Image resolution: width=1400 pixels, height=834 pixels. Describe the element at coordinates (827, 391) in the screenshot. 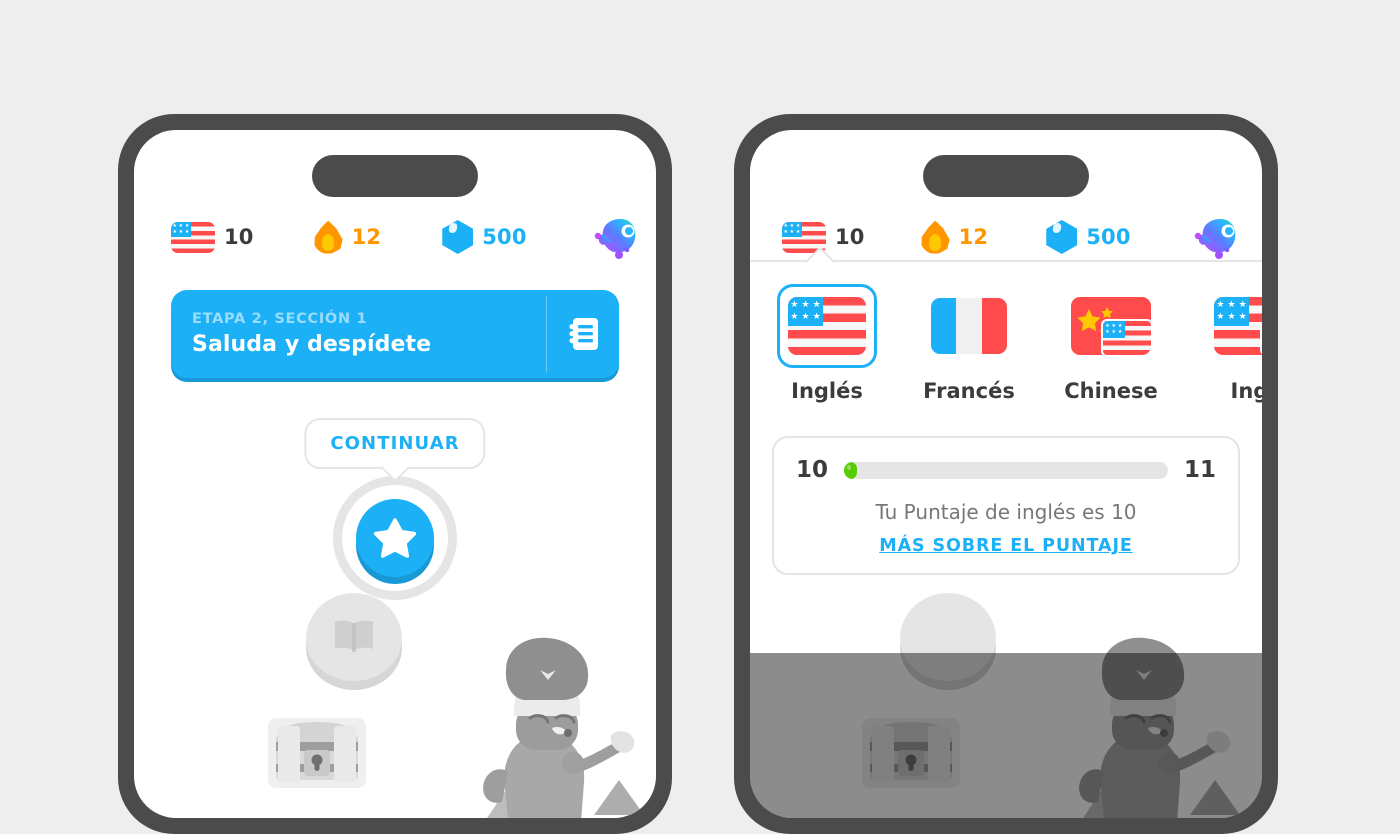

I see `language-label: Inglés` at that location.